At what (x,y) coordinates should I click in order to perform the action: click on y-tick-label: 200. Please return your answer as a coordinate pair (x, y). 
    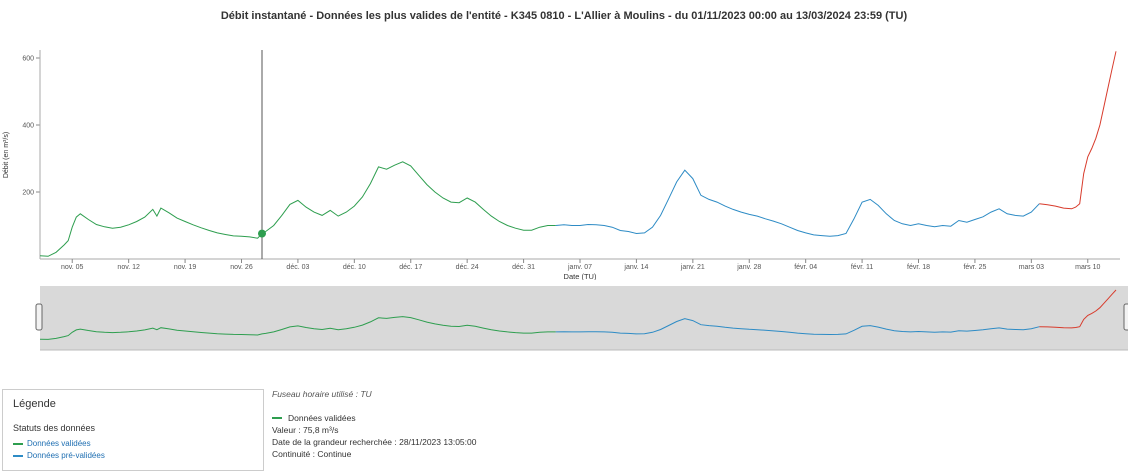
    Looking at the image, I should click on (28, 193).